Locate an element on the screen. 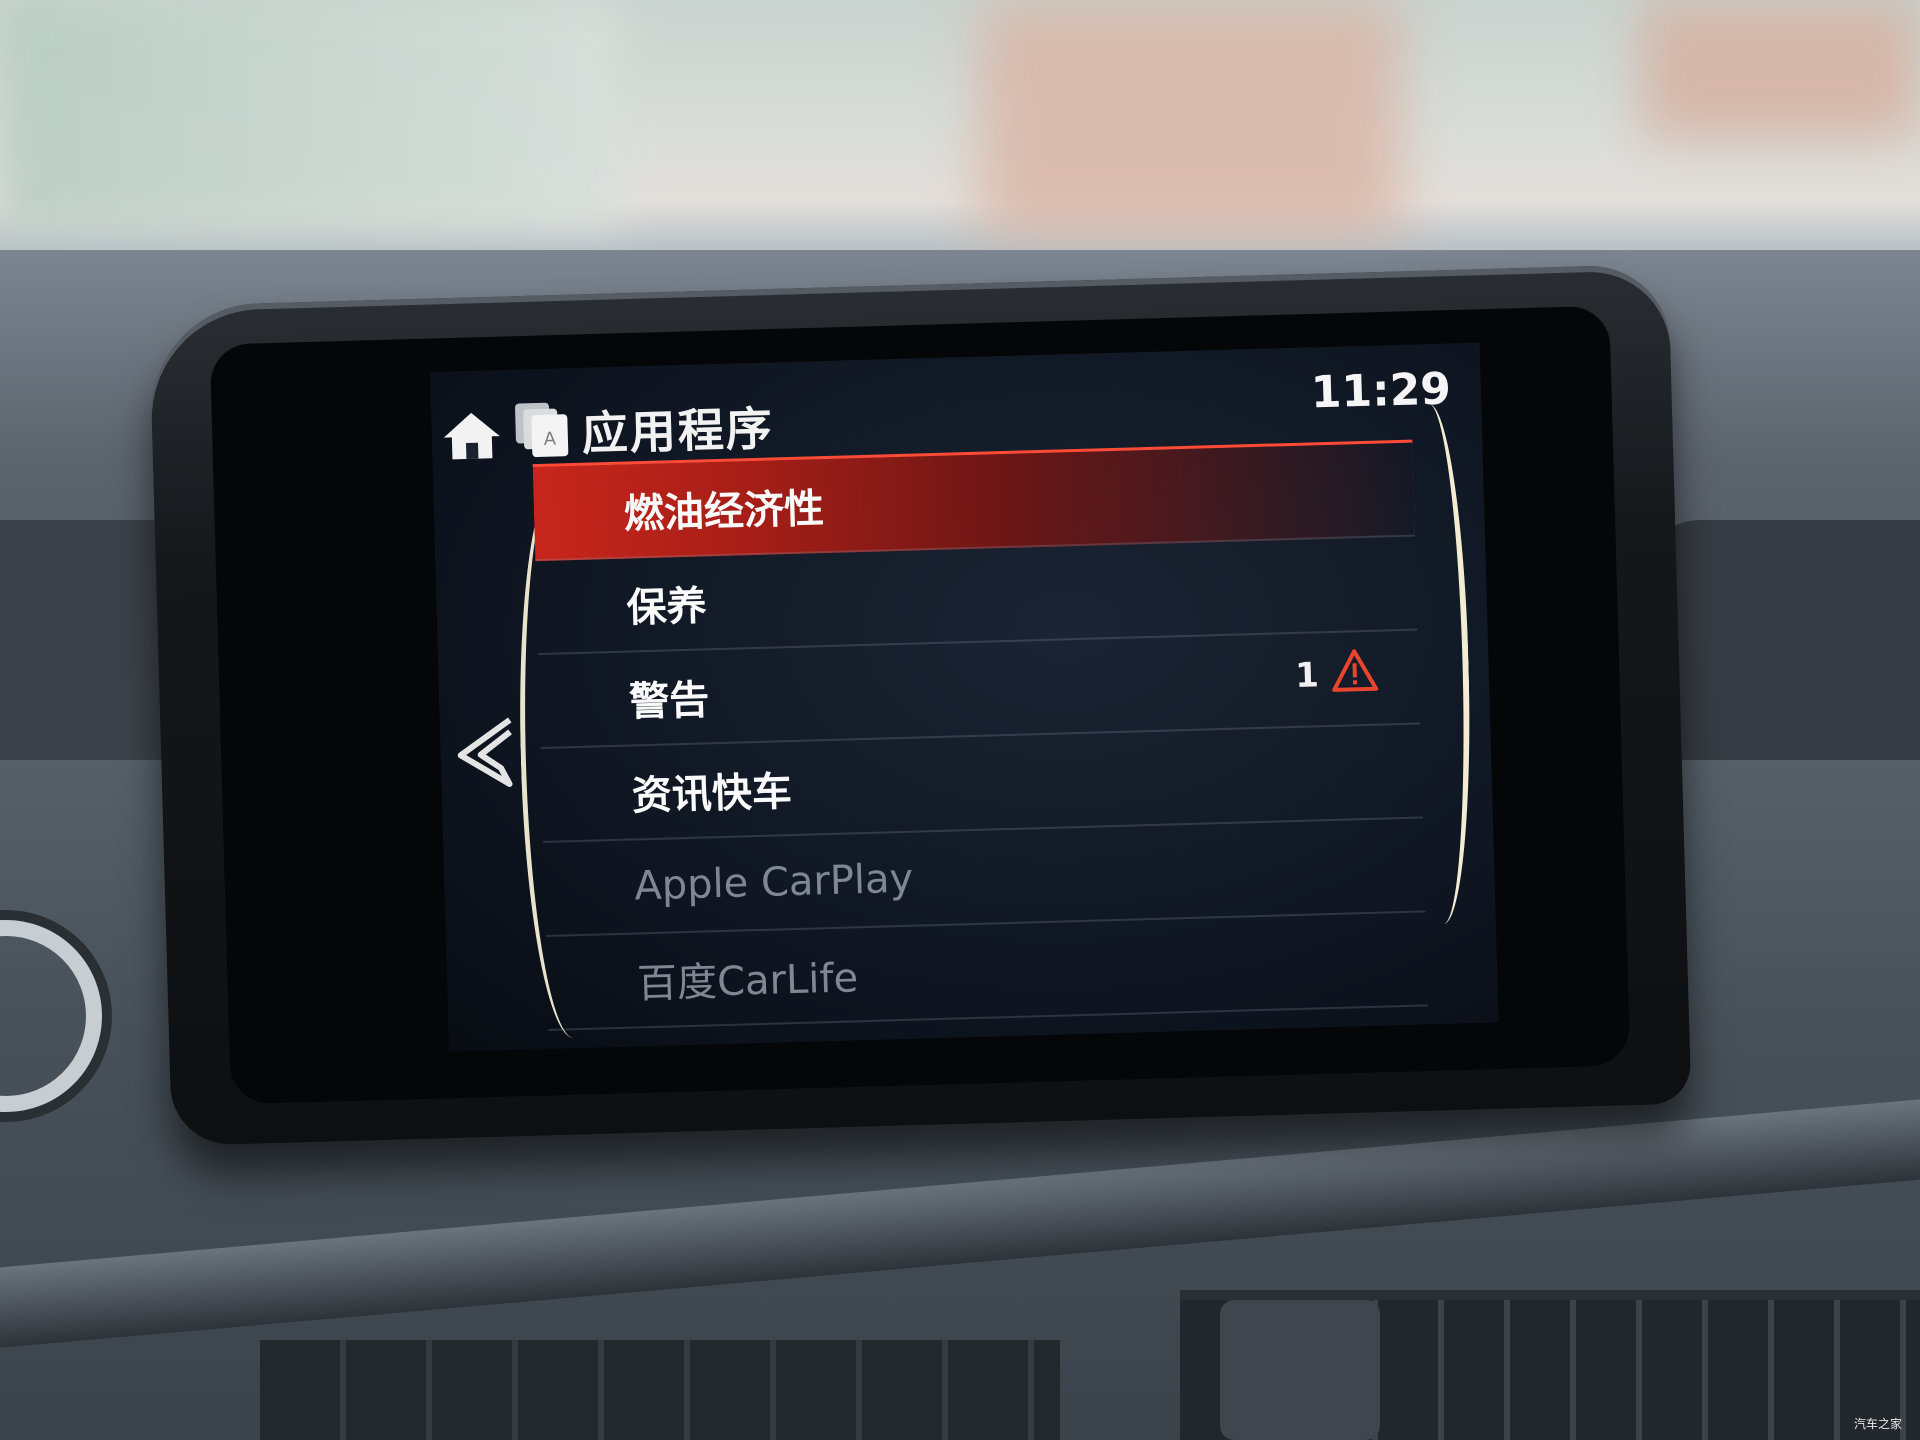 Image resolution: width=1920 pixels, height=1440 pixels. warning-count-badge: 1 is located at coordinates (1307, 675).